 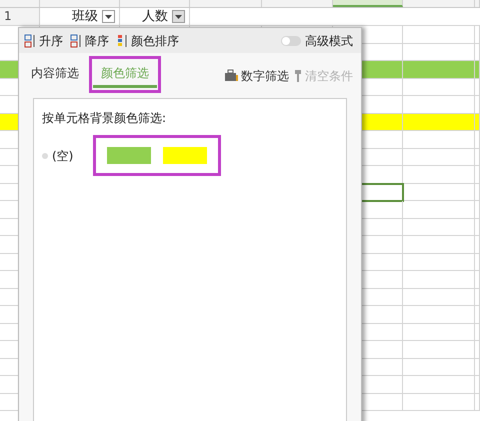 I want to click on row-number: 1, so click(x=20, y=16).